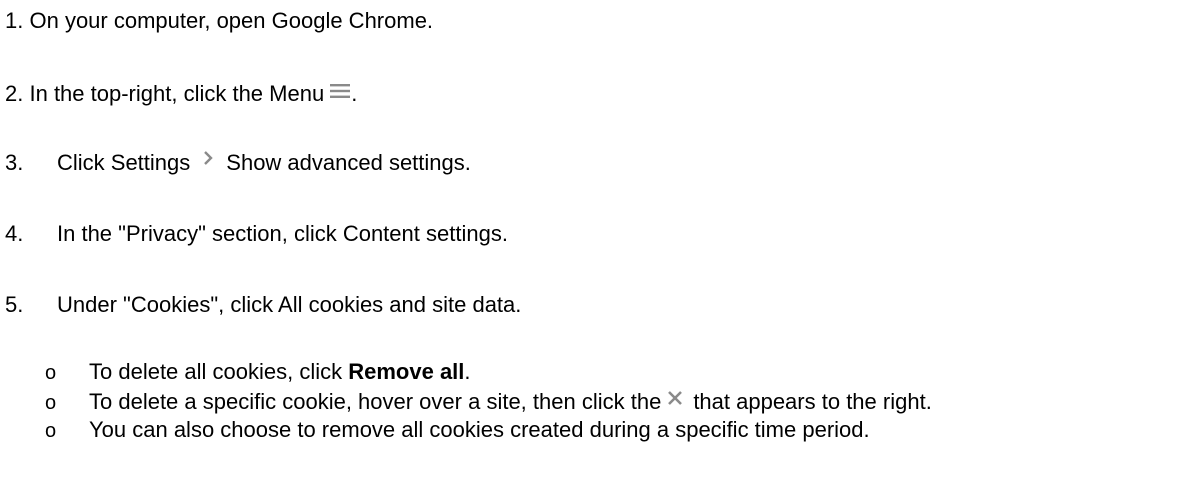 This screenshot has height=477, width=1200. What do you see at coordinates (231, 20) in the screenshot?
I see `step-1-text: On your computer, open Google Chrome.` at bounding box center [231, 20].